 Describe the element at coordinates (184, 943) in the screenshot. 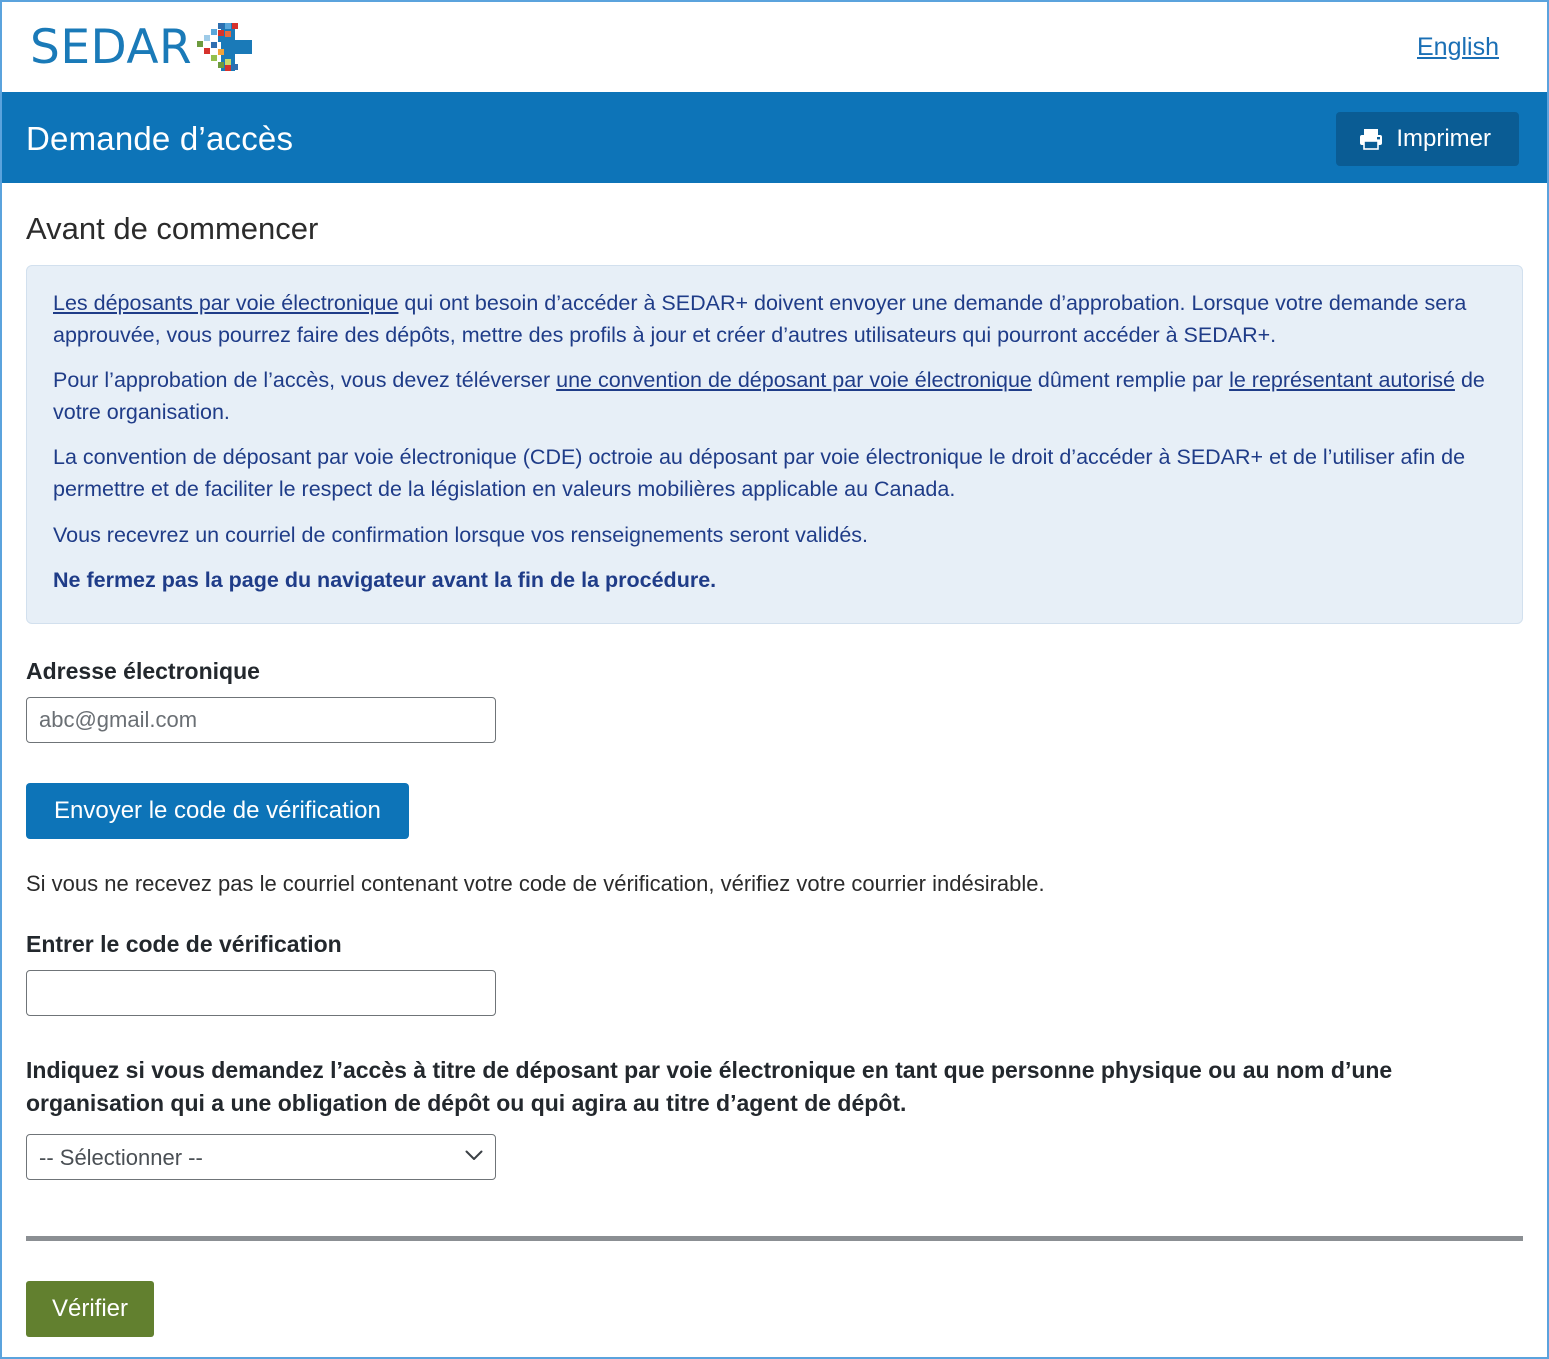

I see `verification-code-field-label: Entrer le code de vérification` at that location.